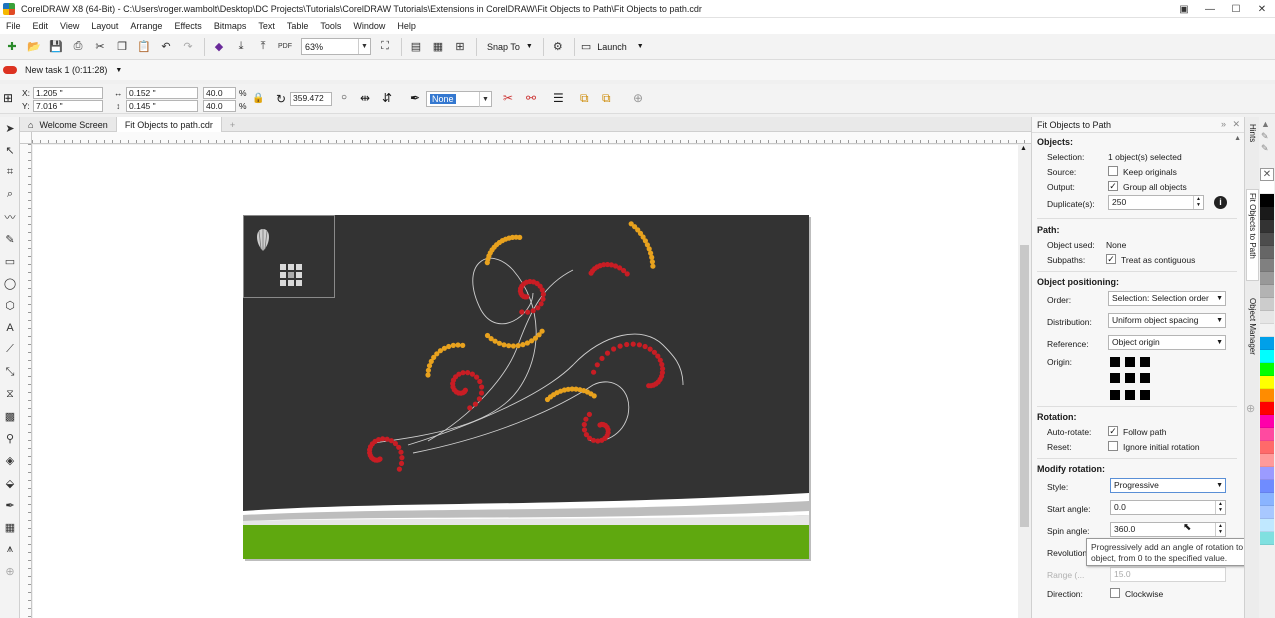  Describe the element at coordinates (169, 124) in the screenshot. I see `tab-fit-objects-to-path: Fit Objects to path.cdr` at that location.